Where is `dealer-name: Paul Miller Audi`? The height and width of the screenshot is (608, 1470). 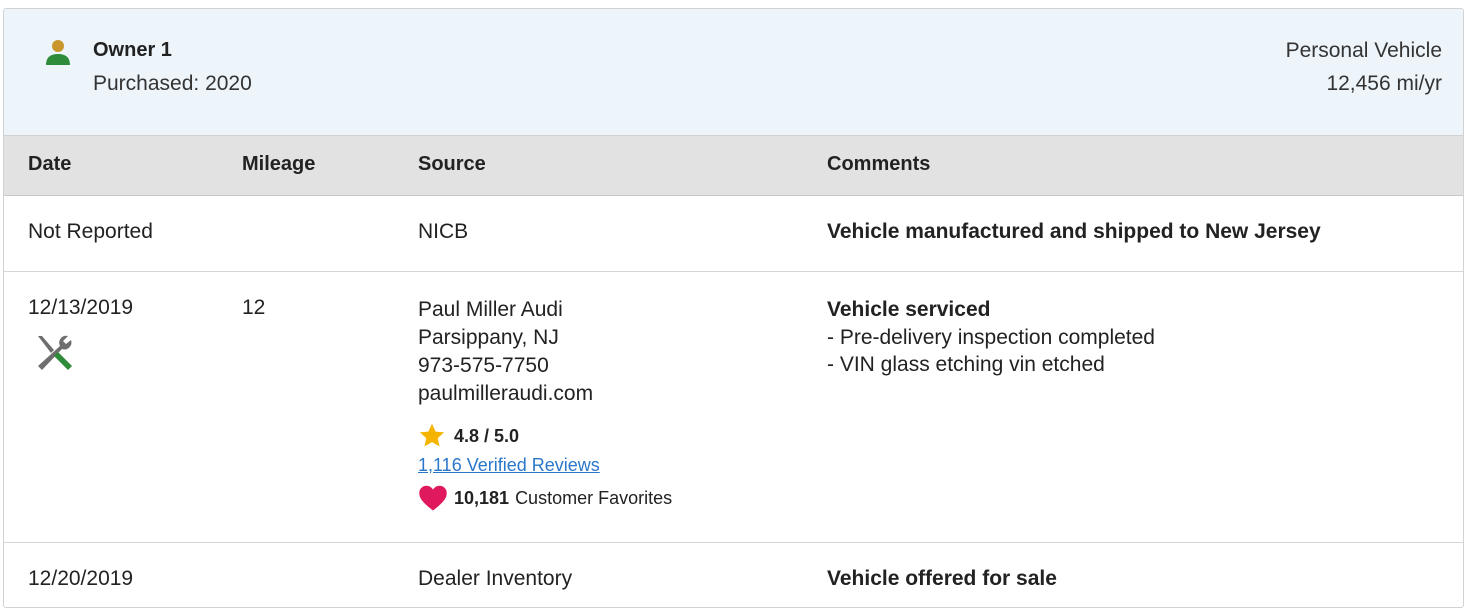 dealer-name: Paul Miller Audi is located at coordinates (490, 309).